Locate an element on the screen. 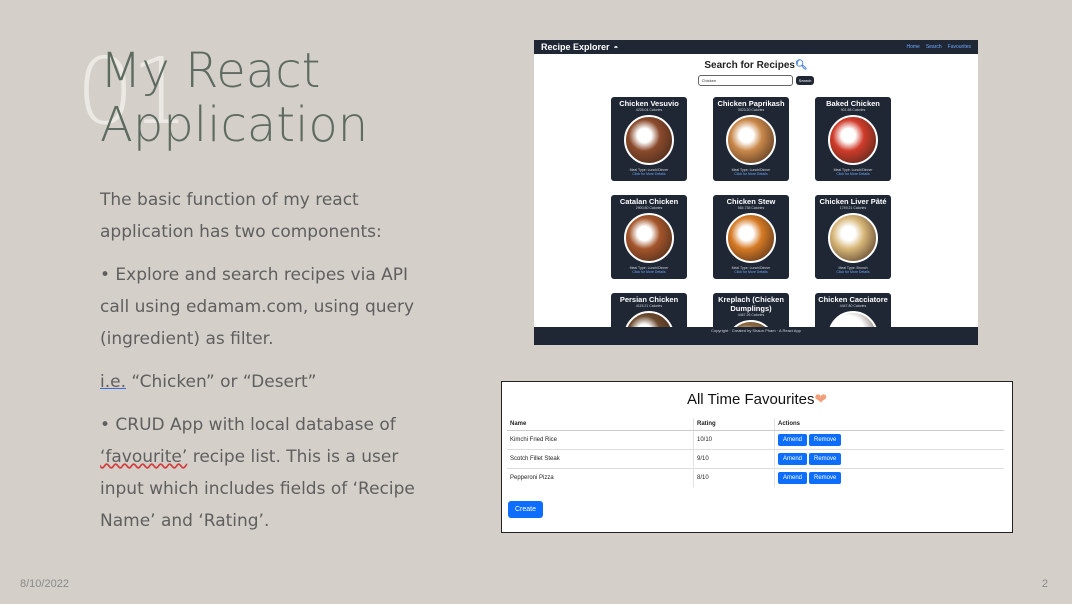  example-line: i.e. “Chicken” or “Desert” is located at coordinates (265, 382).